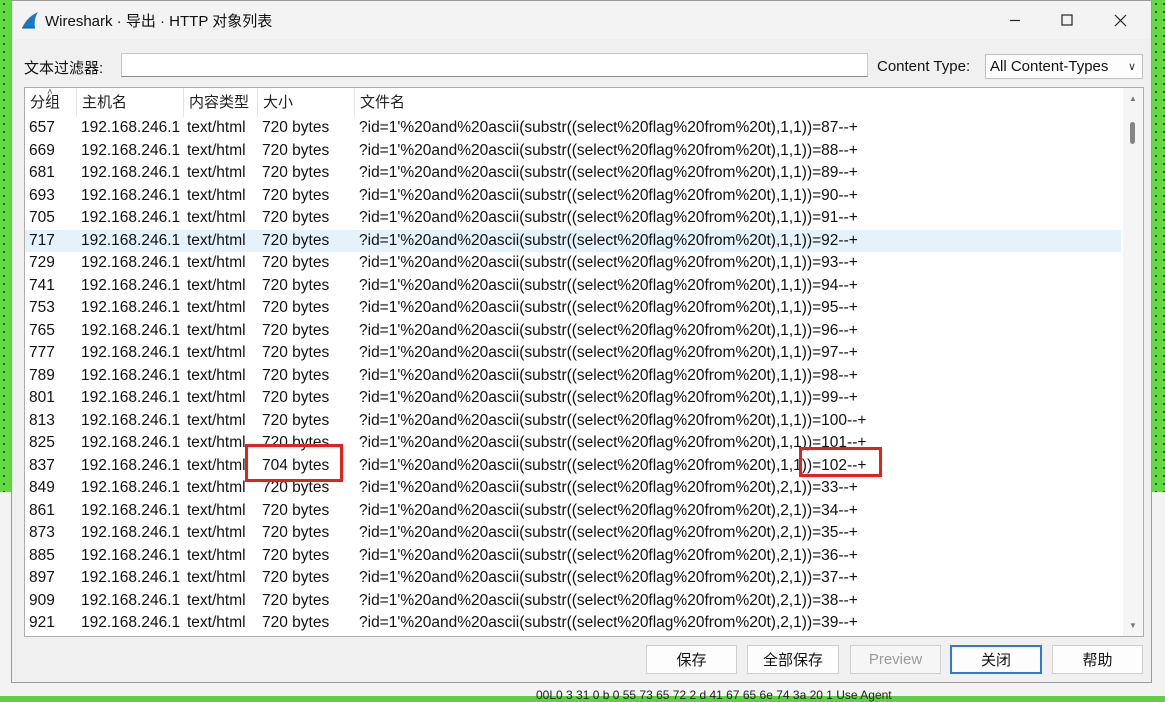  What do you see at coordinates (64, 68) in the screenshot?
I see `text-filter-label: 文本过滤器:` at bounding box center [64, 68].